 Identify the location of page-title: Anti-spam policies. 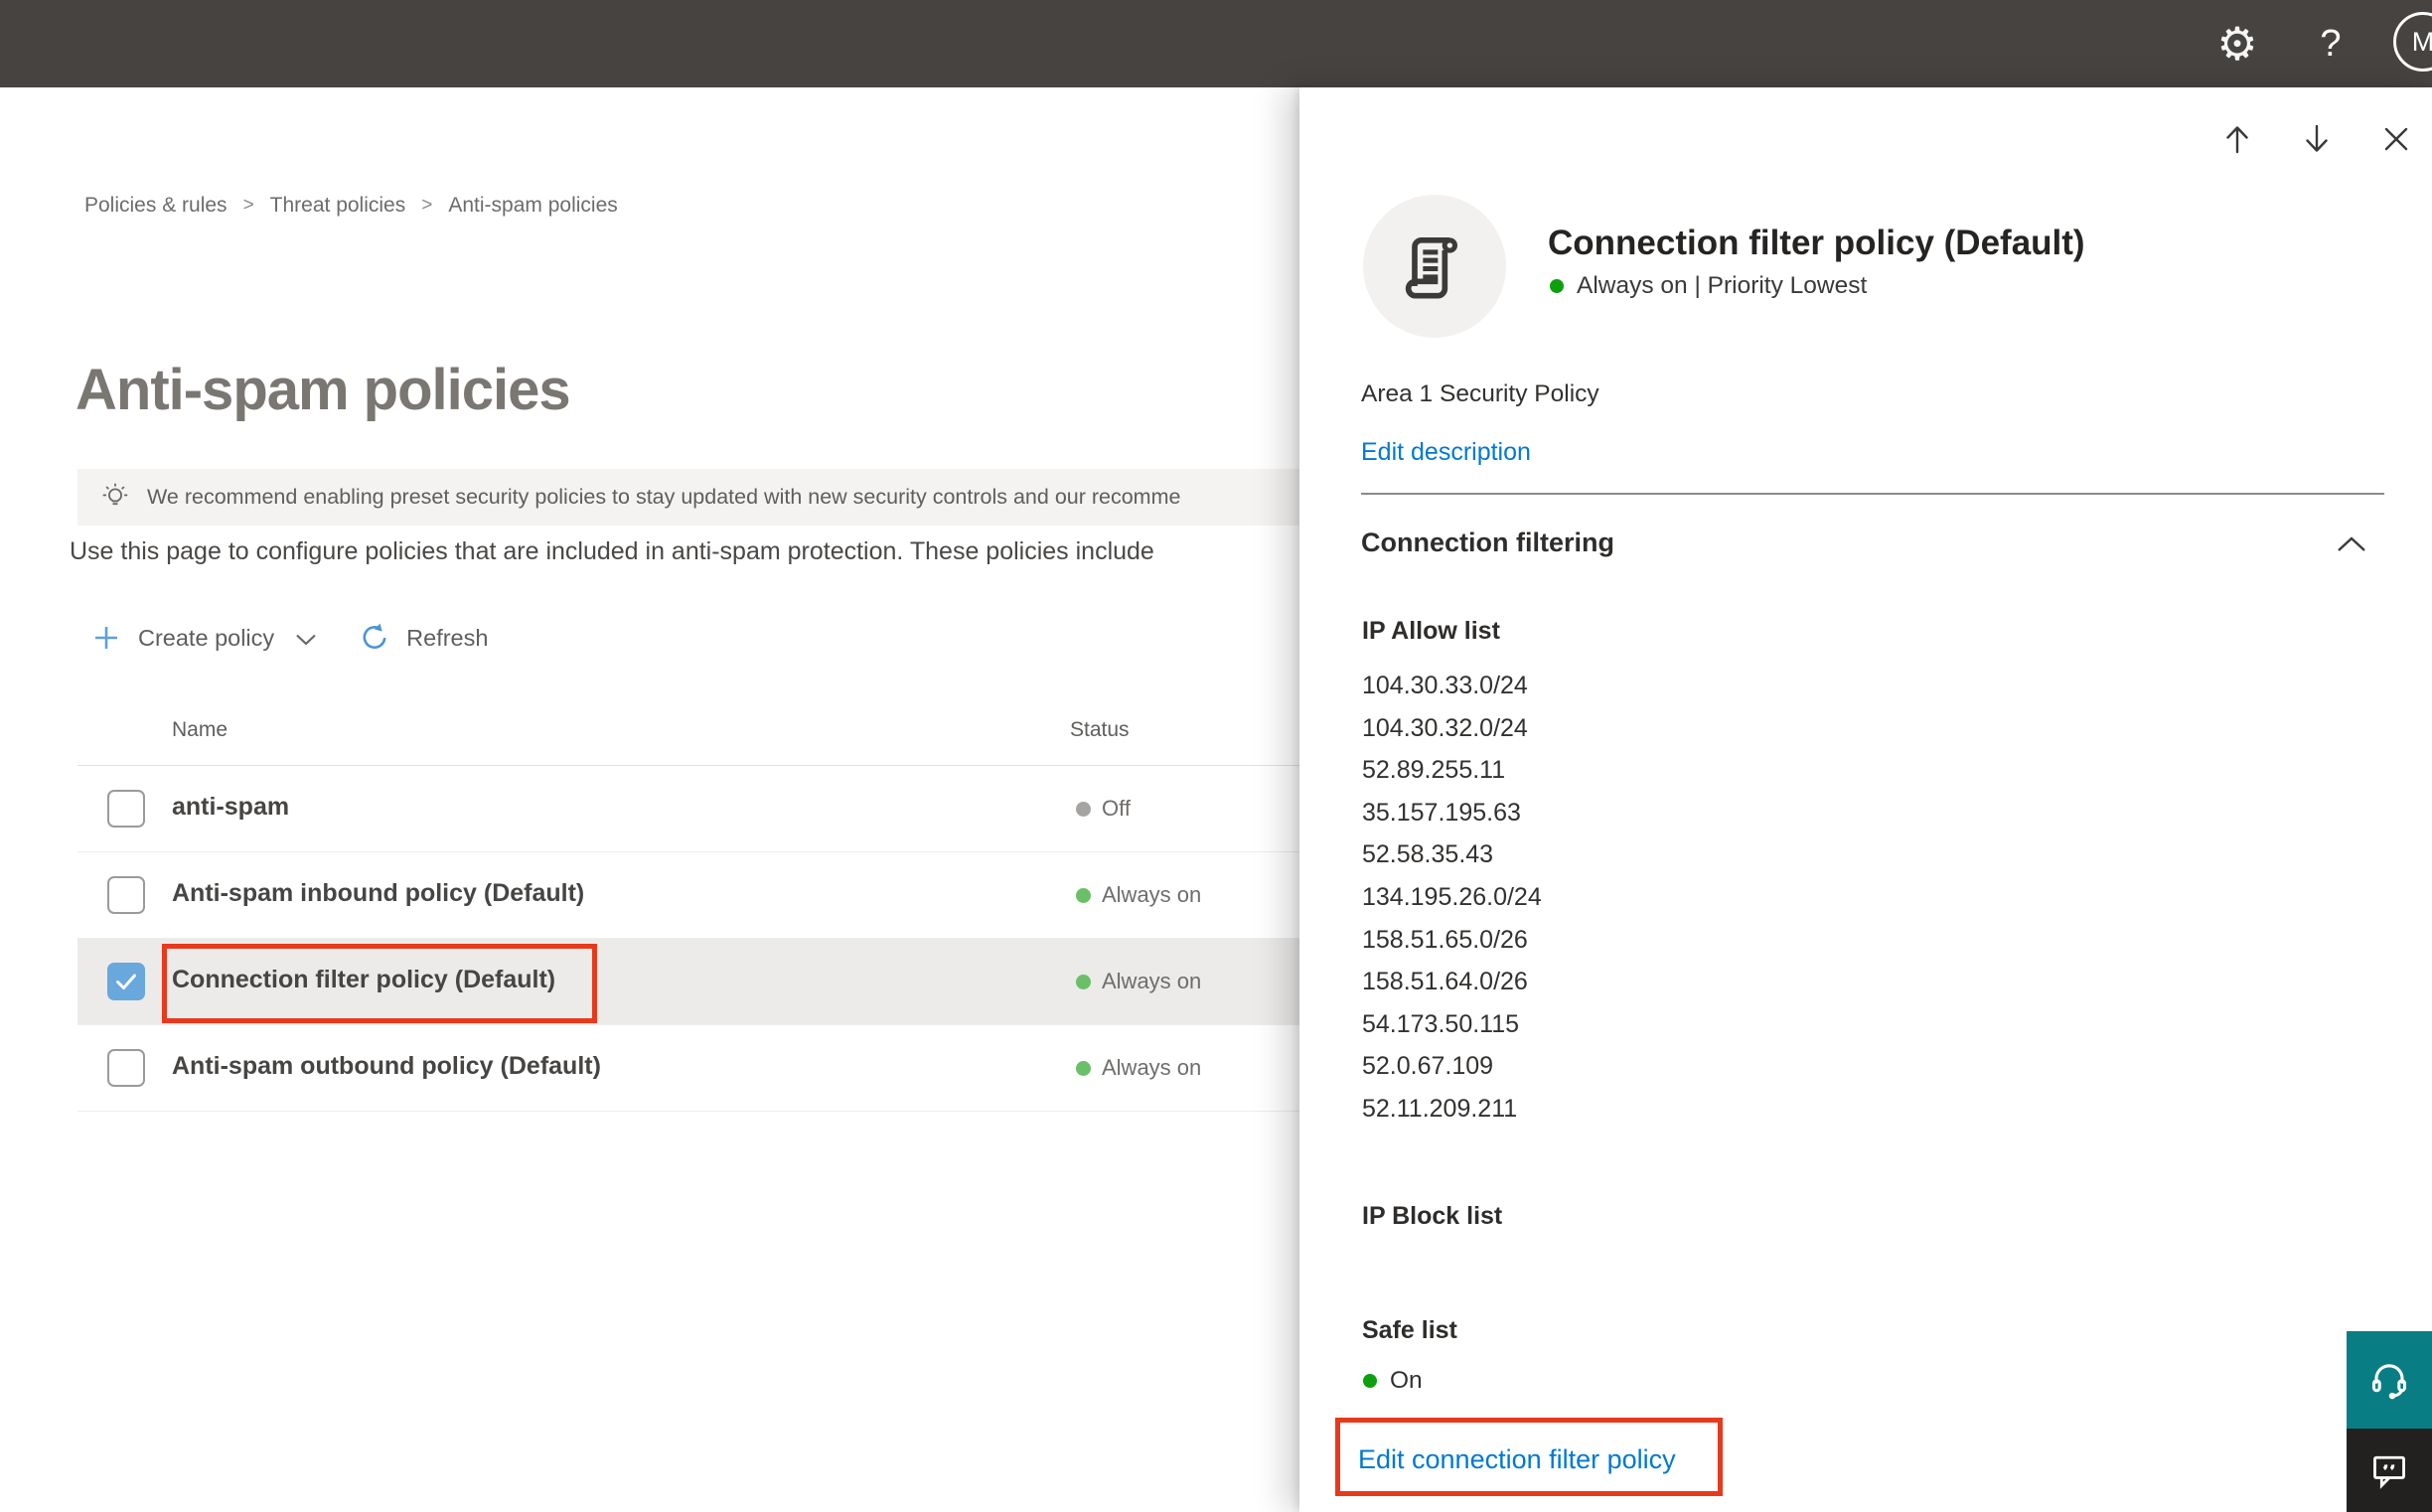
(323, 389).